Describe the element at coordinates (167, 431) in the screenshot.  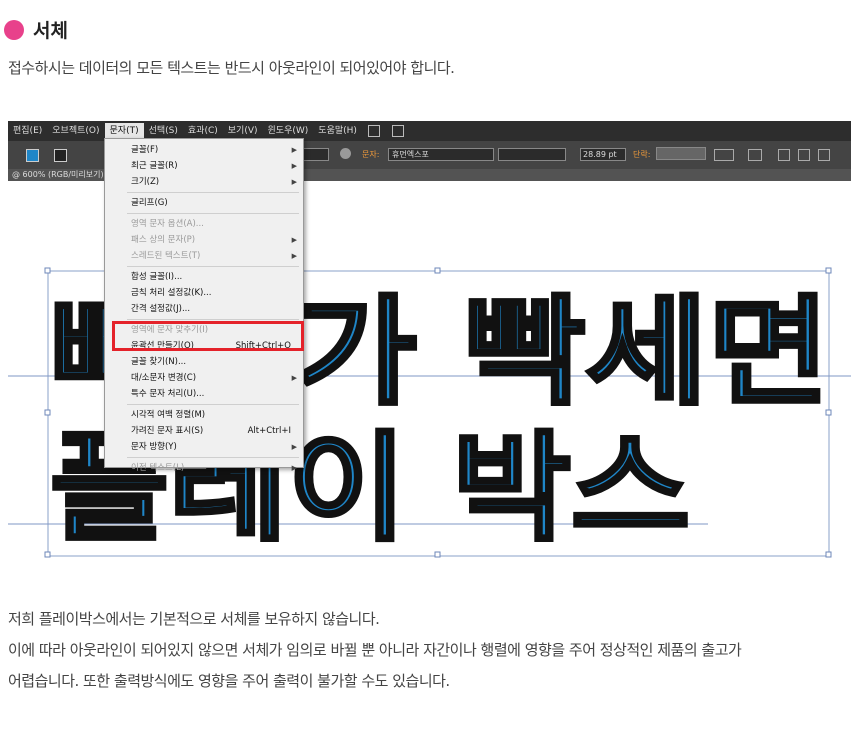
I see `menu-item-label: 가려진 문자 표시(S)` at that location.